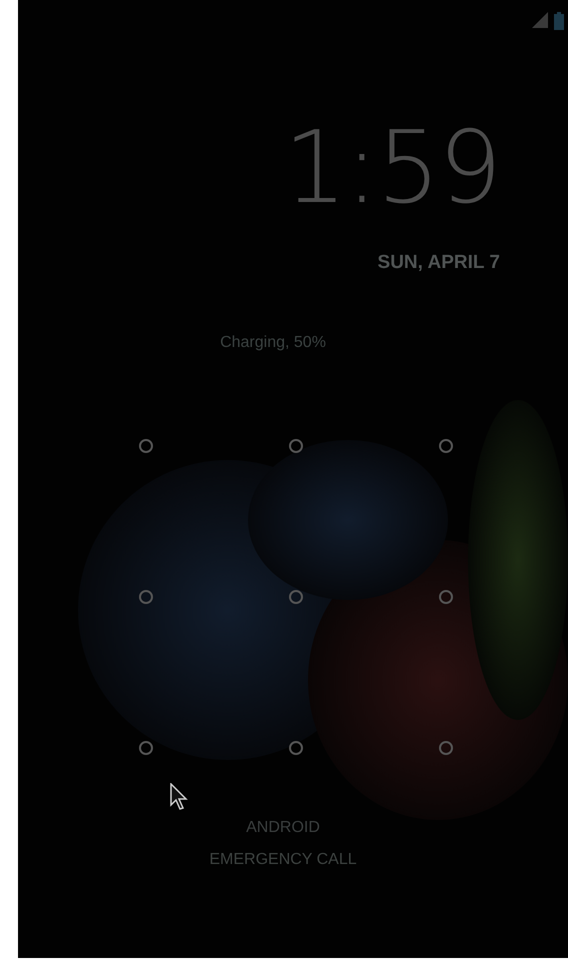  I want to click on clock-time: 1:59, so click(391, 168).